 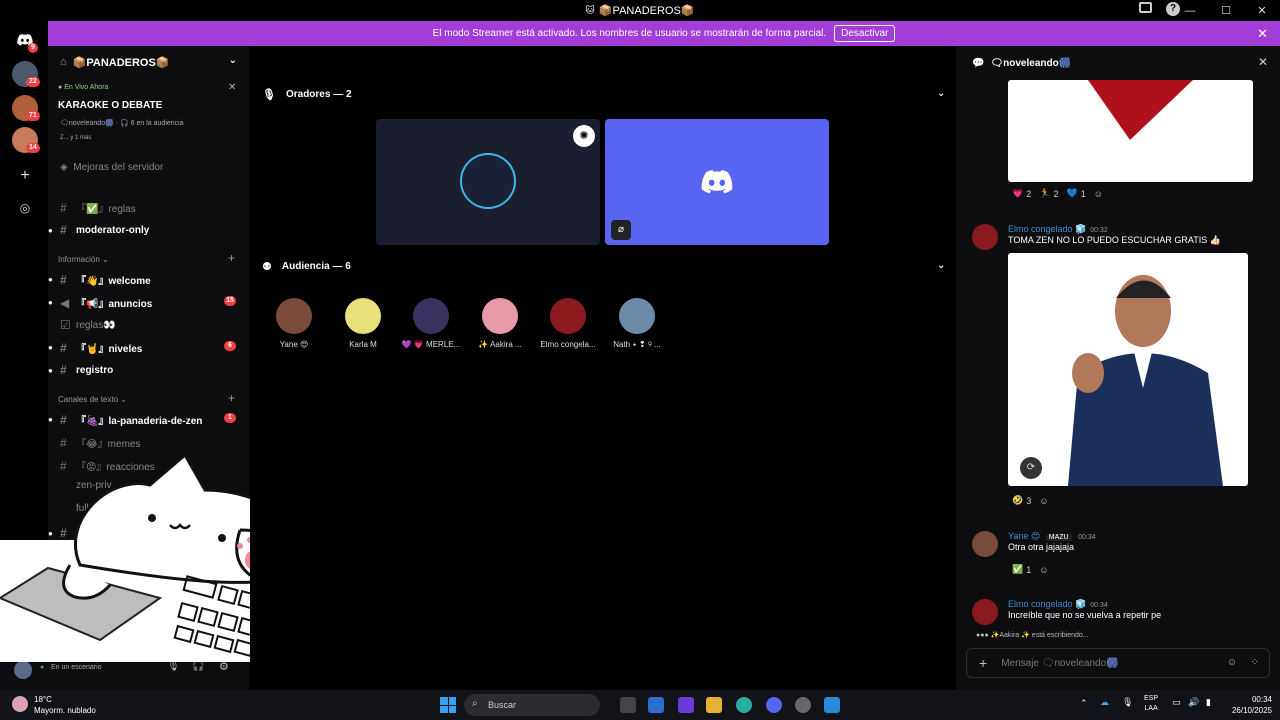 What do you see at coordinates (110, 105) in the screenshot?
I see `event-title: KARAOKE O DEBATE` at bounding box center [110, 105].